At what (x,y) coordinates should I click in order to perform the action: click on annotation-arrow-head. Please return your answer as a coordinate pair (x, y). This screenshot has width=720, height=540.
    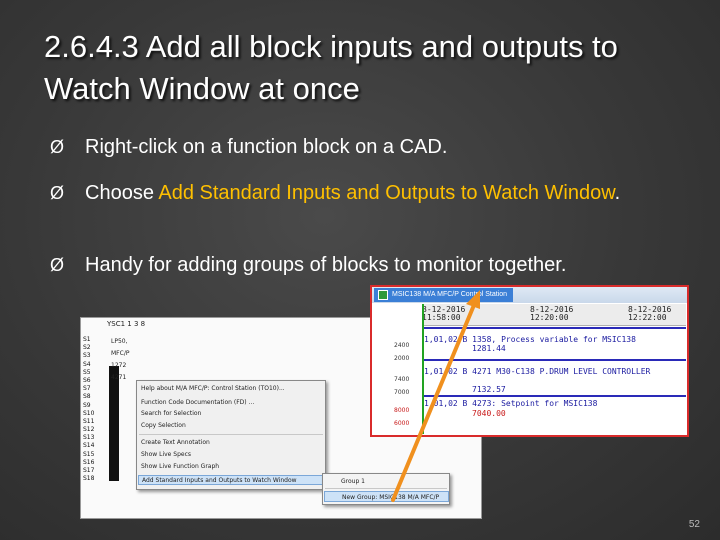
    Looking at the image, I should click on (473, 299).